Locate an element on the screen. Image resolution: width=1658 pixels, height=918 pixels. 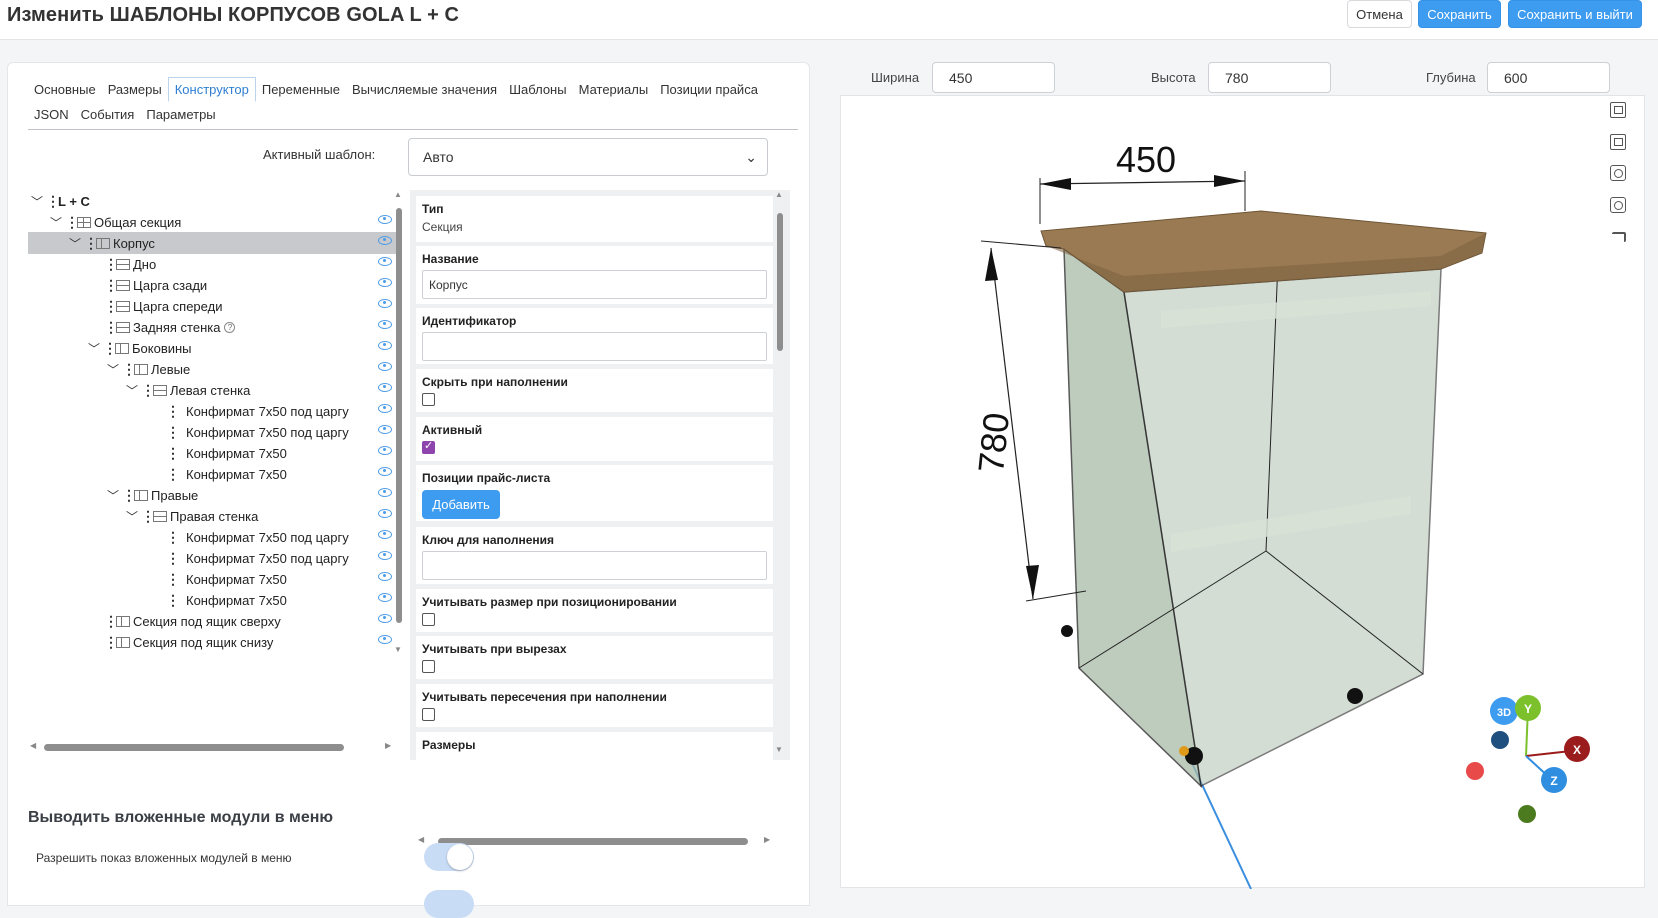
help-icon: ? is located at coordinates (230, 327).